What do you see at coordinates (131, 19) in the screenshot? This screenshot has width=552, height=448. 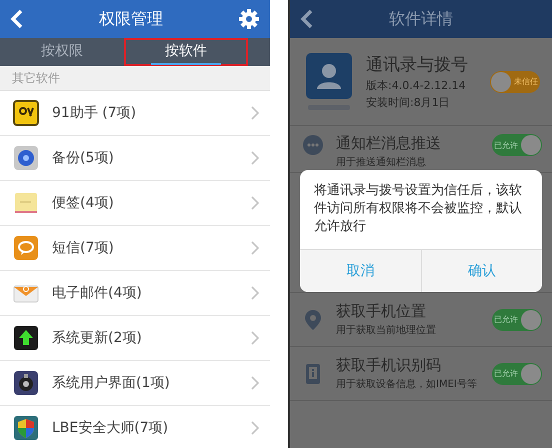 I see `screen-title: 权限管理` at bounding box center [131, 19].